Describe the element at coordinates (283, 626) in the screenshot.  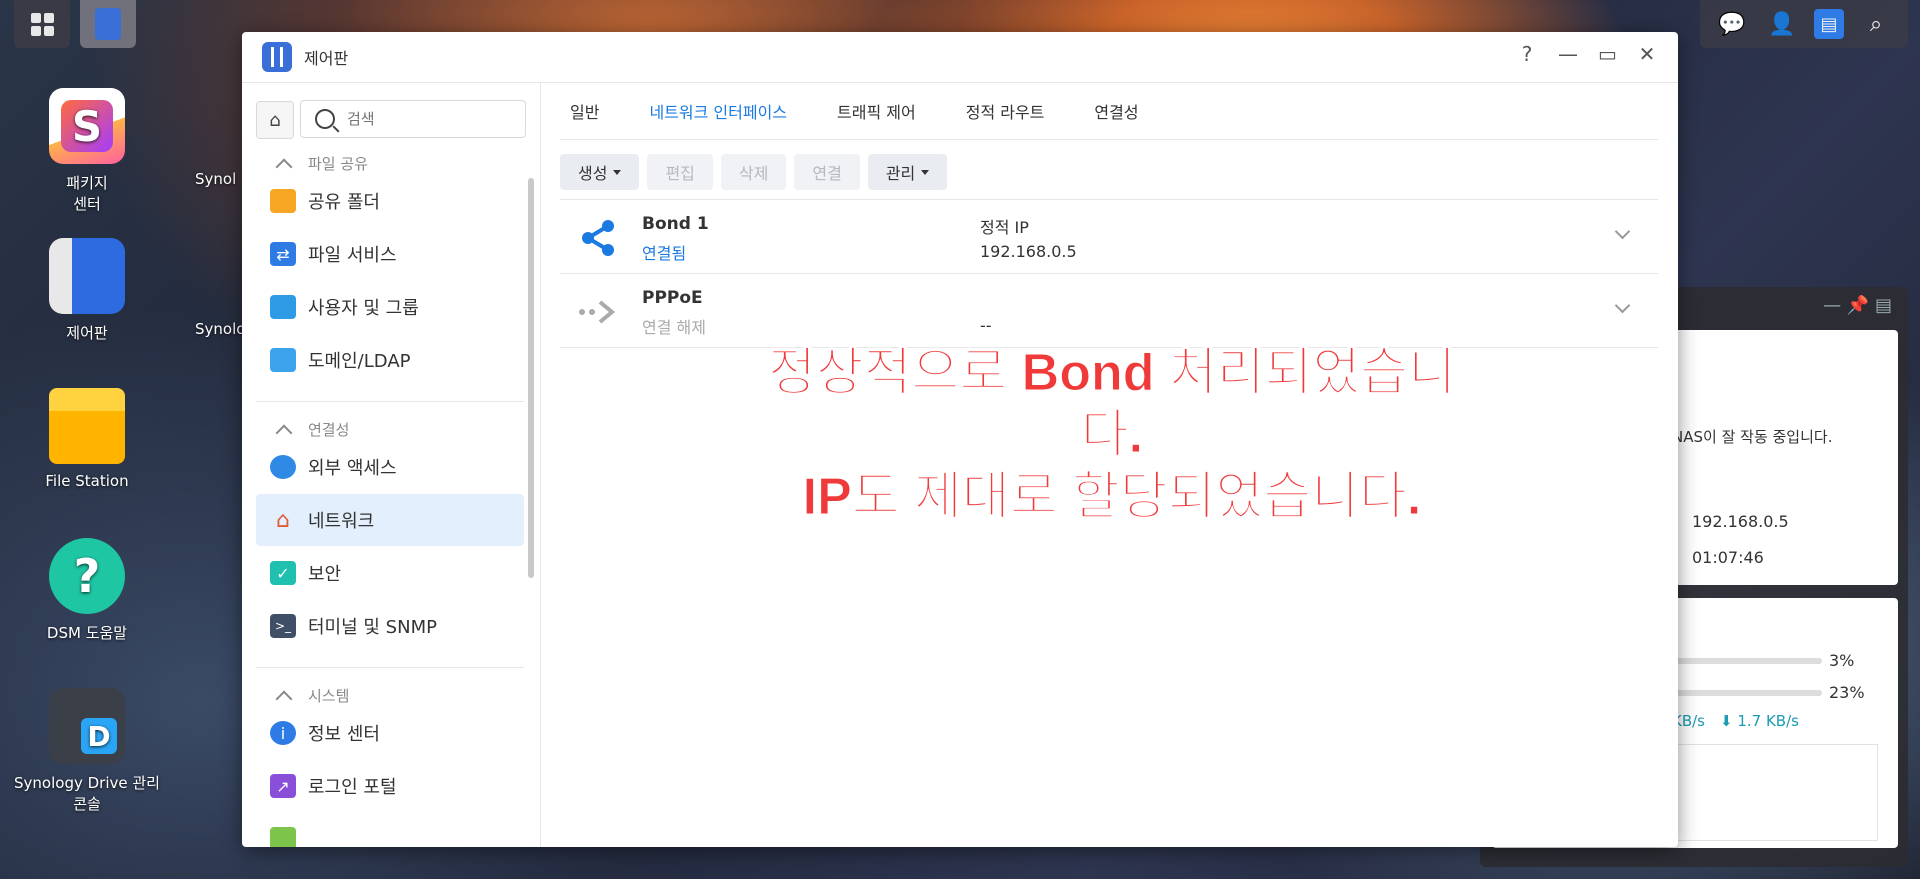
I see `terminal-icon: >_` at that location.